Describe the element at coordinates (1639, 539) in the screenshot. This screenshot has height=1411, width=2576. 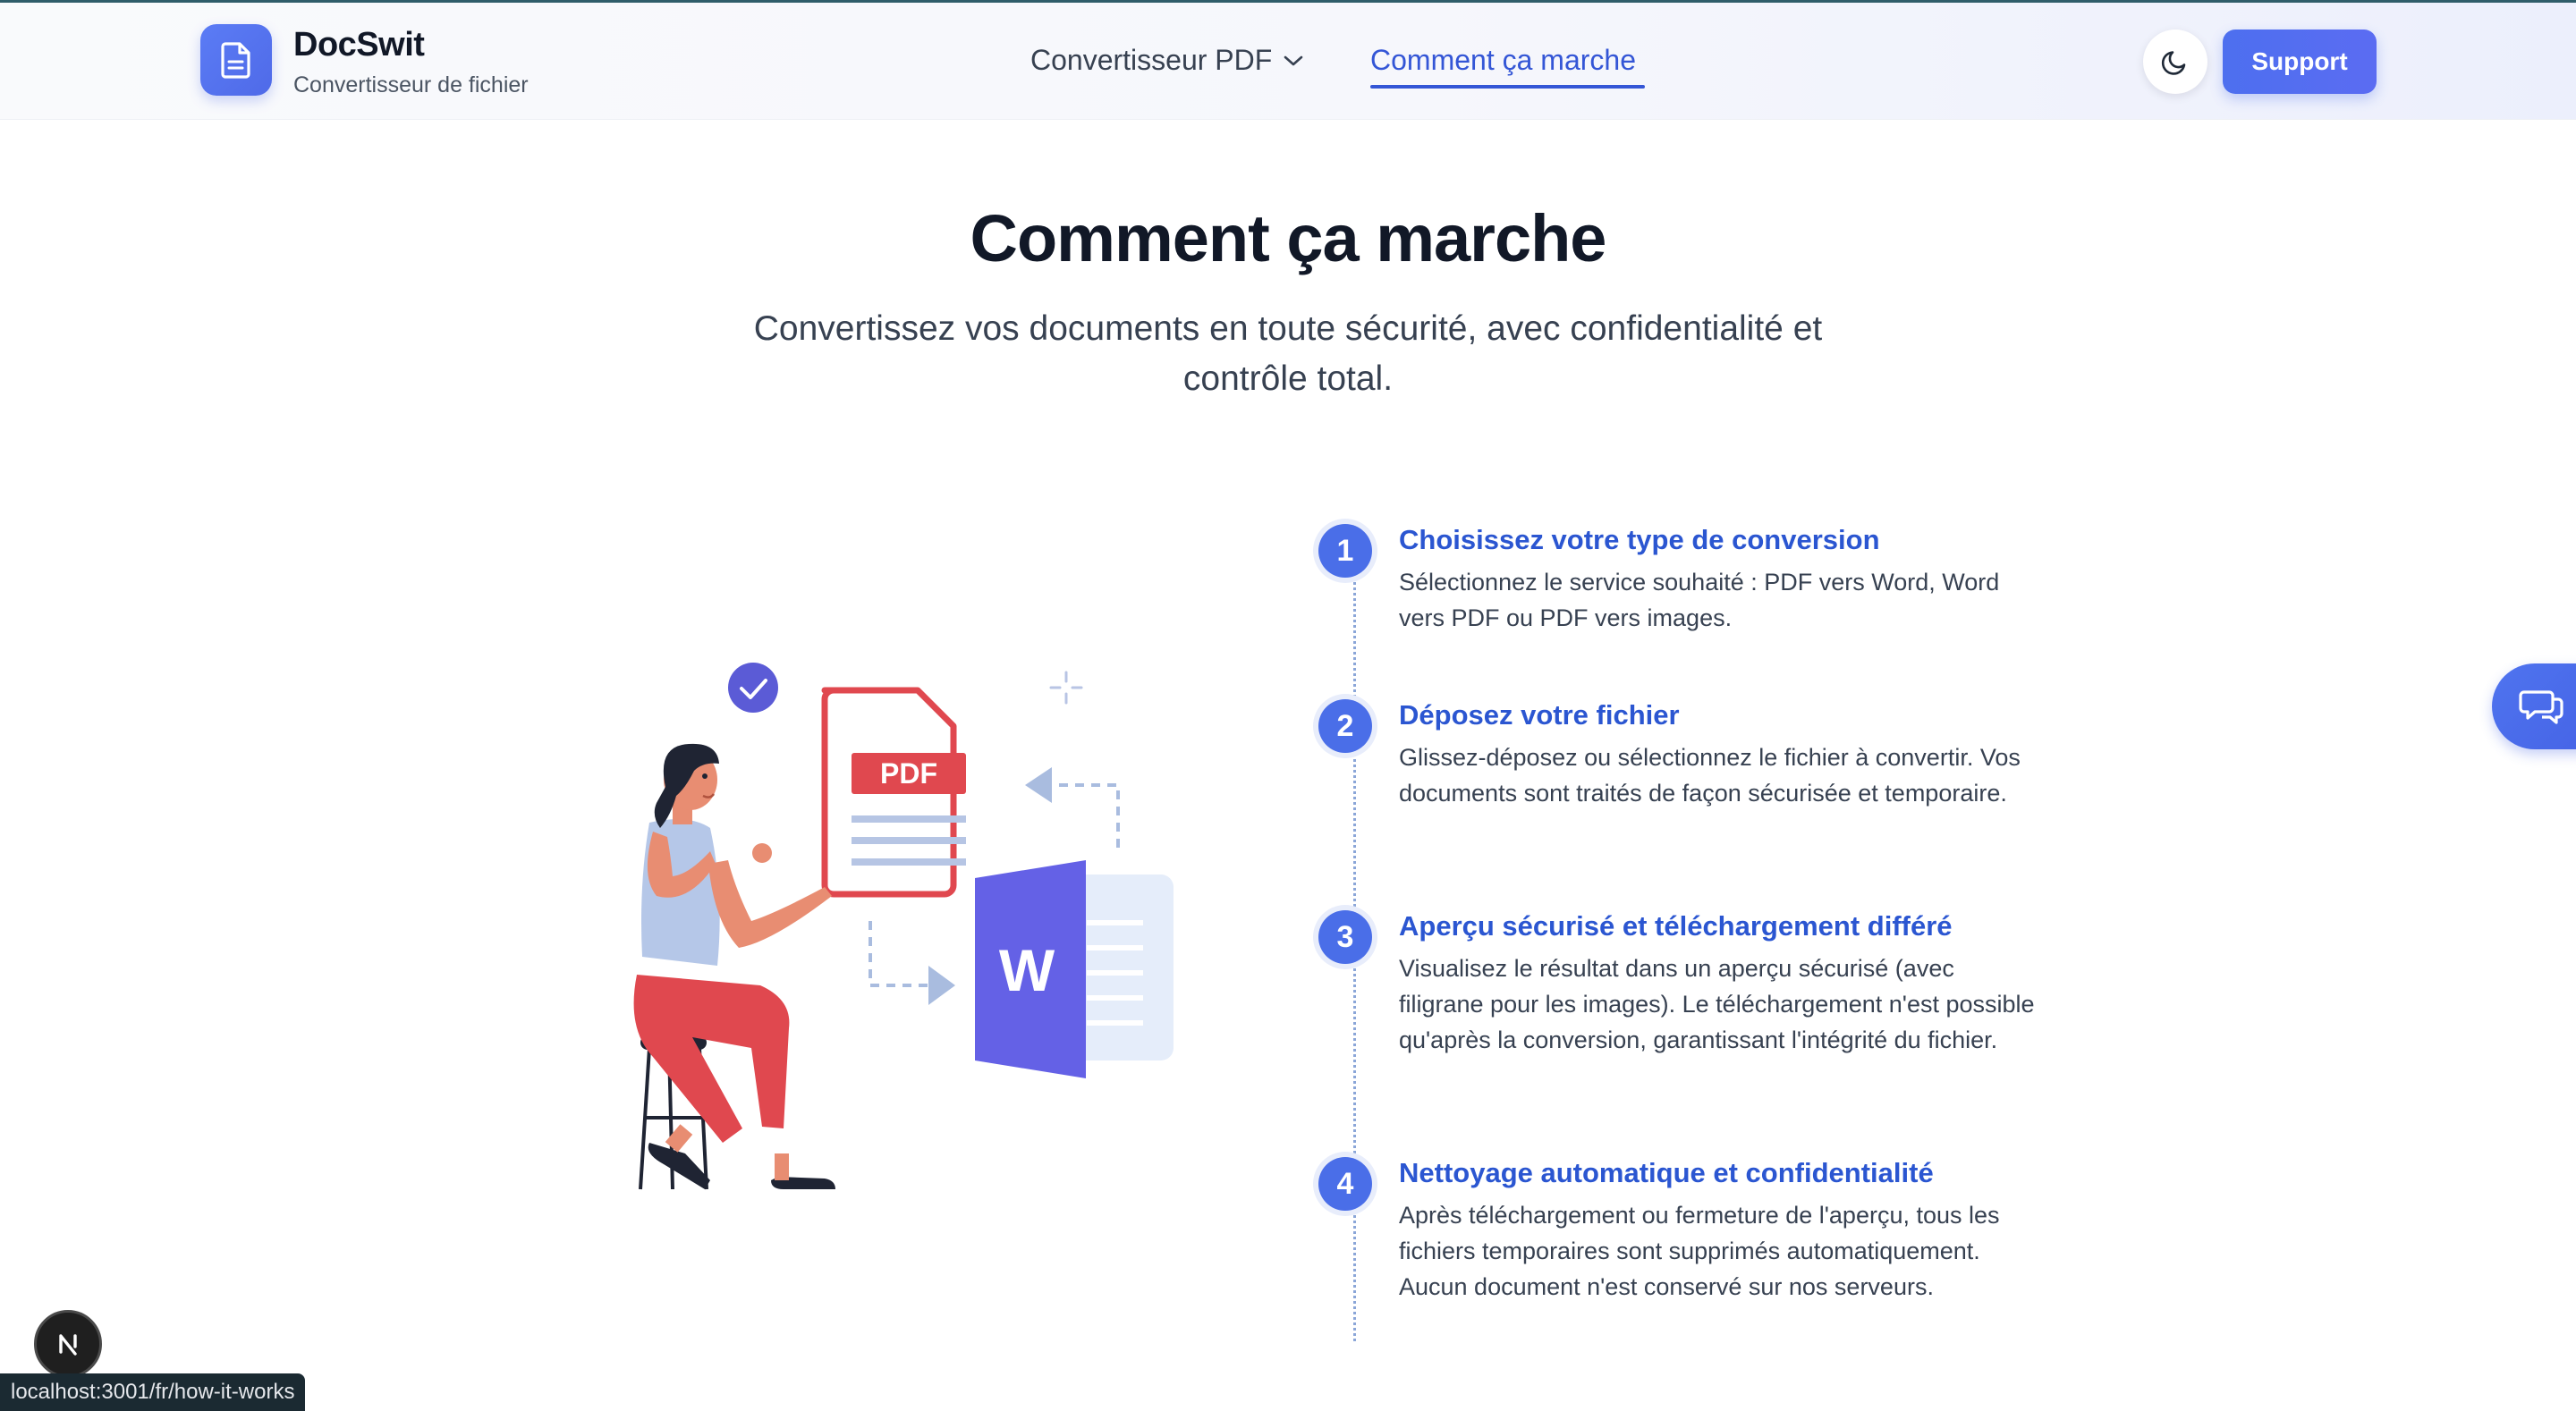
I see `step-title: Choisissez votre type de conversion` at that location.